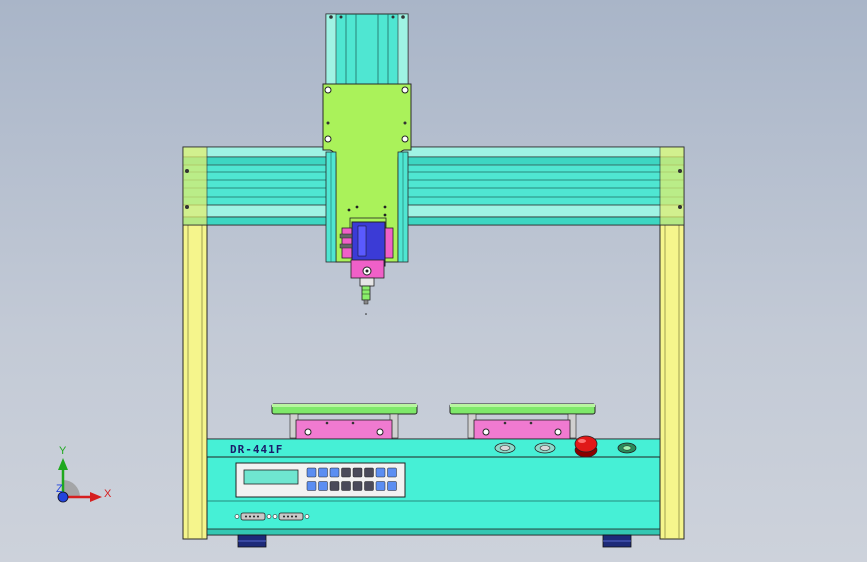 The height and width of the screenshot is (562, 867). What do you see at coordinates (627, 448) in the screenshot?
I see `power-indicator` at bounding box center [627, 448].